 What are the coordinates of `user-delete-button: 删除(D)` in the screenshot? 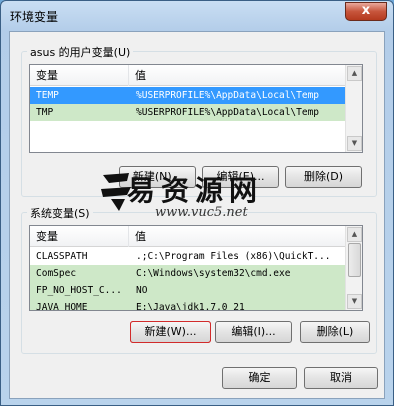 It's located at (323, 177).